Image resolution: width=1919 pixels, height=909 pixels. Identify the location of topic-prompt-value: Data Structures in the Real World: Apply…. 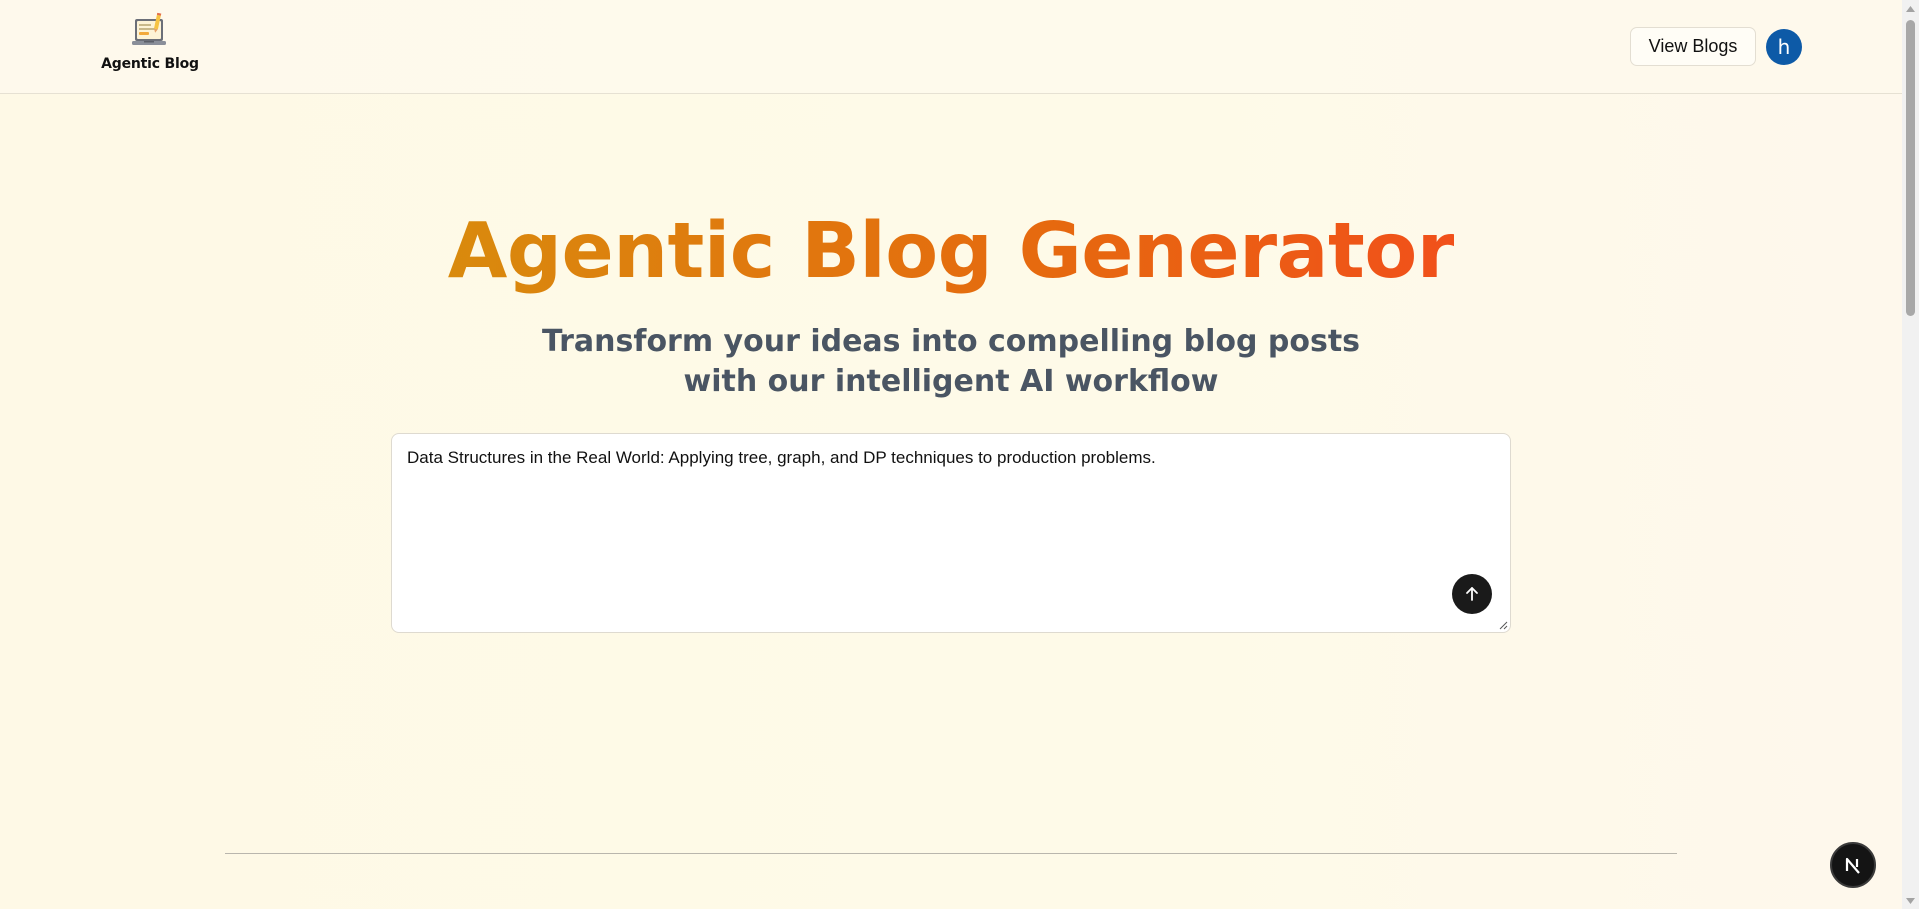
(781, 457).